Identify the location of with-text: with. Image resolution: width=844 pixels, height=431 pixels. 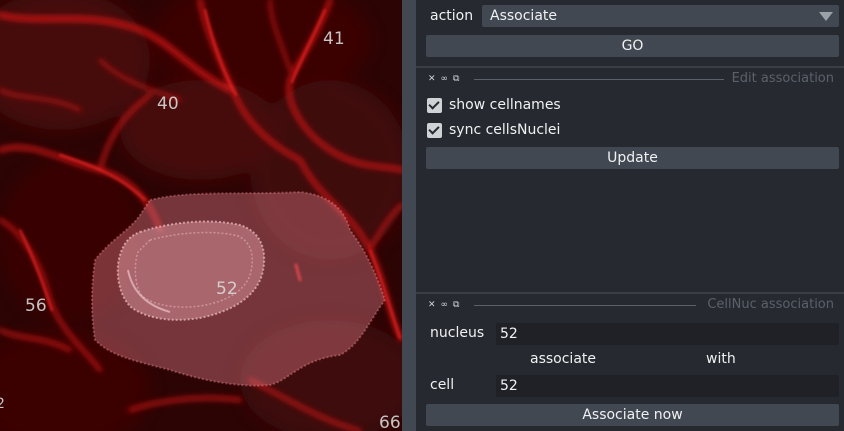
(721, 359).